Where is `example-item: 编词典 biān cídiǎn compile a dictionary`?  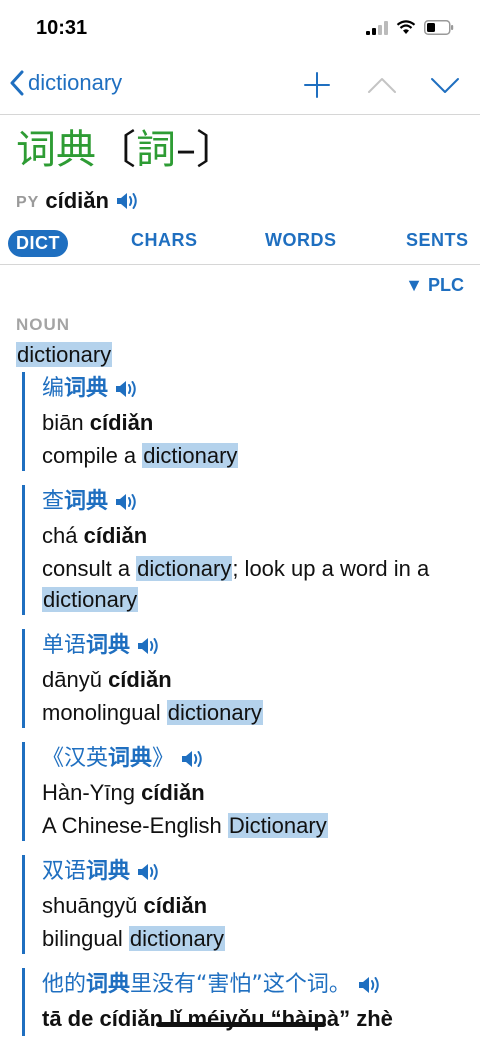
example-item: 编词典 biān cídiǎn compile a dictionary is located at coordinates (242, 421).